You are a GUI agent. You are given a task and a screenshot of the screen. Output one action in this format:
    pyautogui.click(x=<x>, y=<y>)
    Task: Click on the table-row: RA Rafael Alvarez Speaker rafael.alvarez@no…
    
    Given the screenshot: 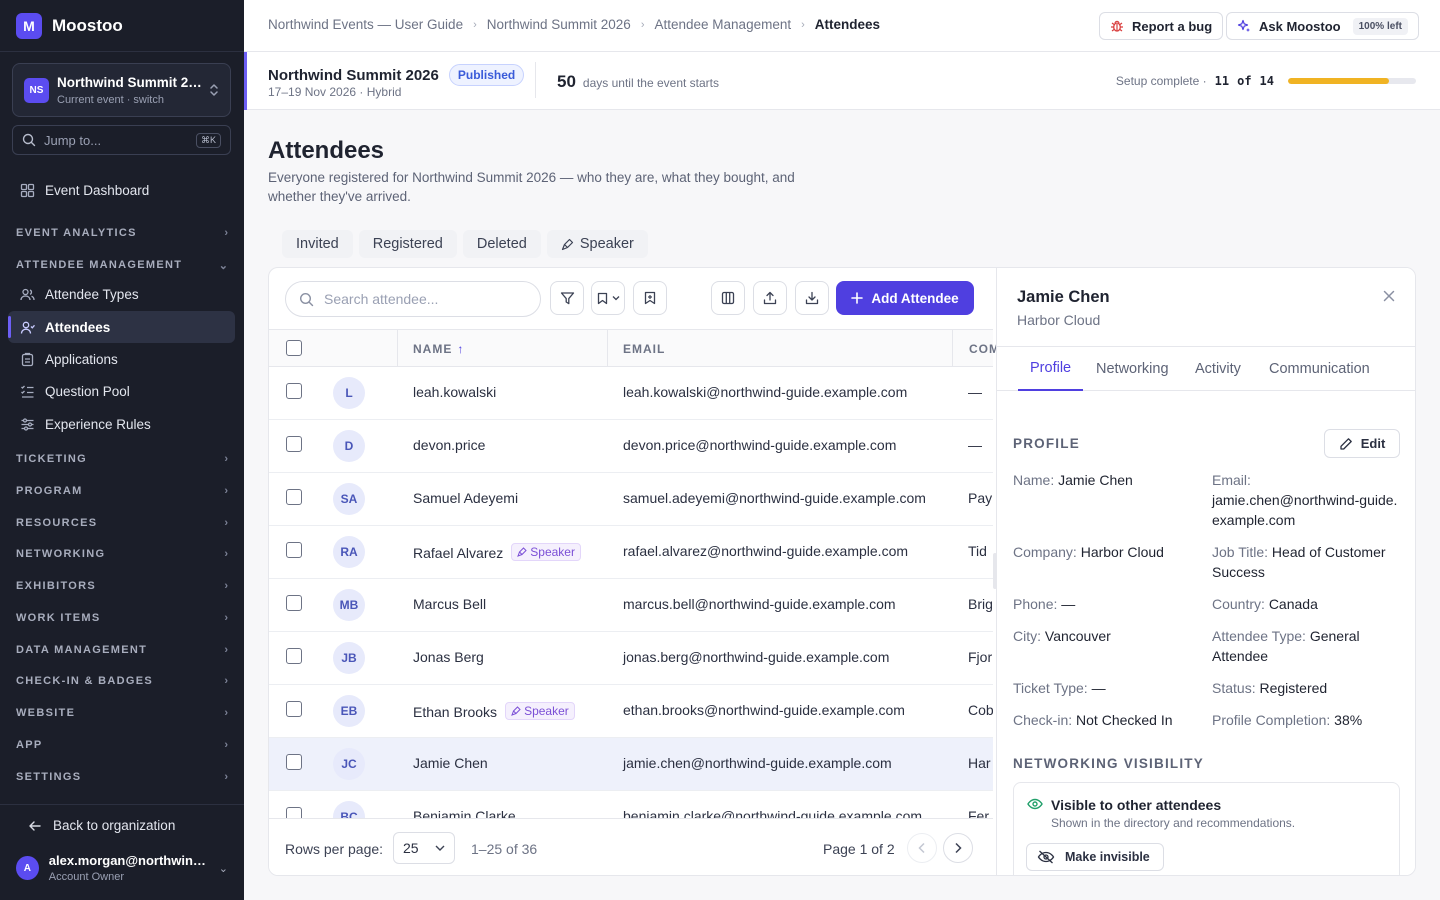 What is the action you would take?
    pyautogui.click(x=631, y=552)
    